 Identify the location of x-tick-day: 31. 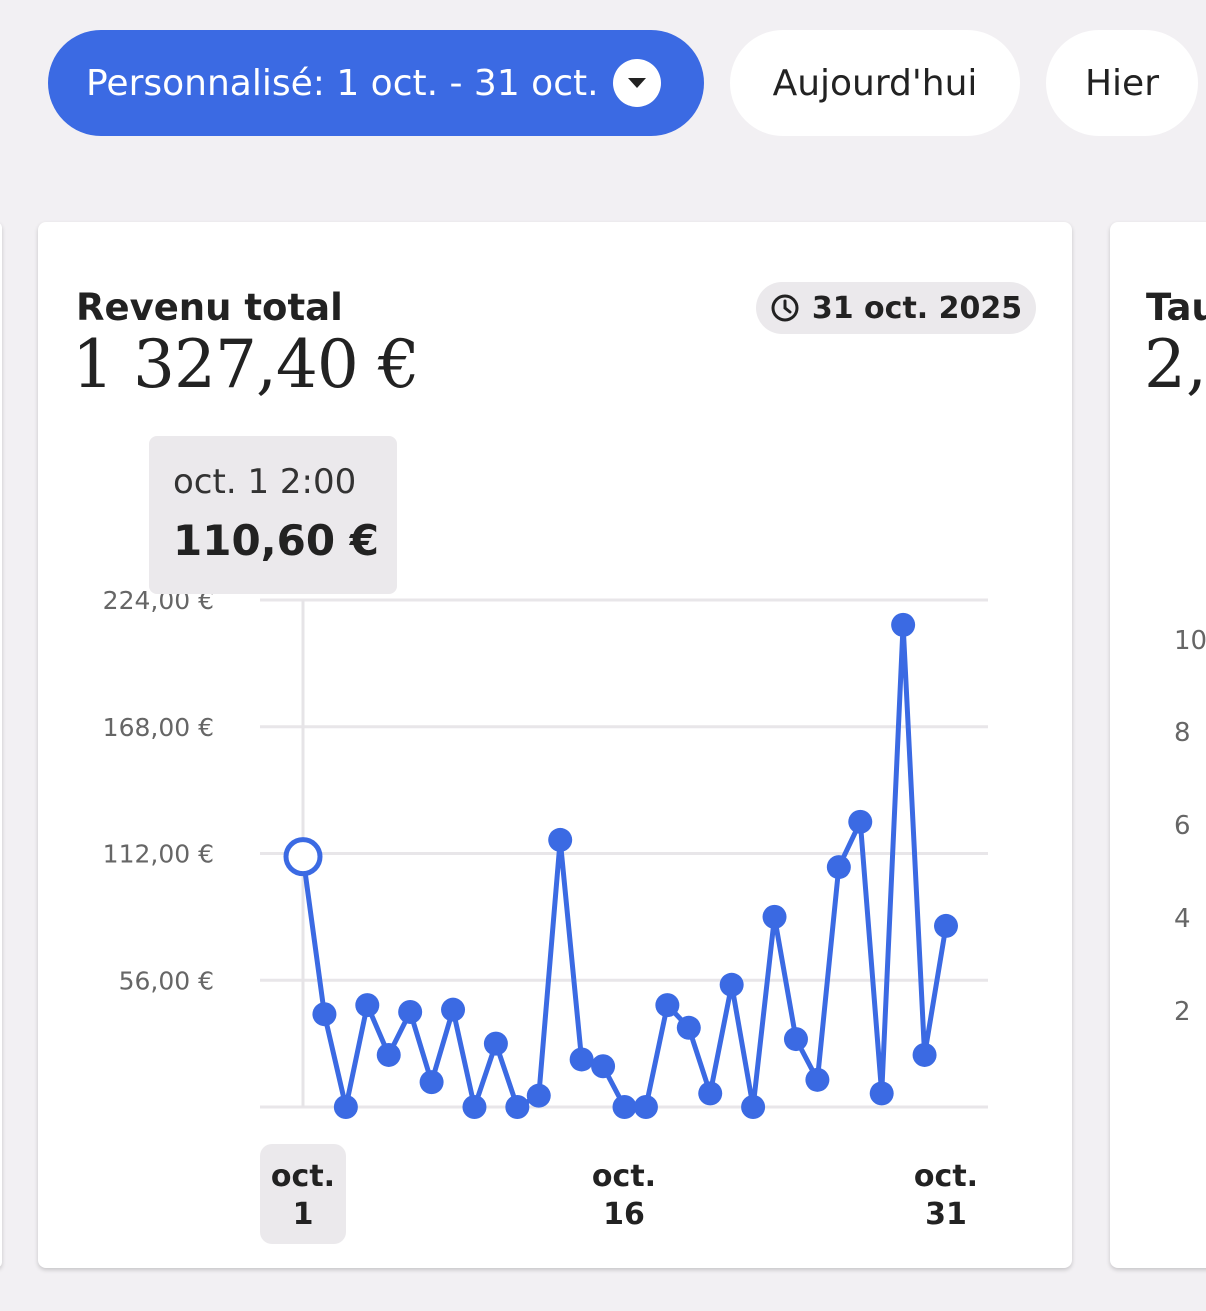
(946, 1214).